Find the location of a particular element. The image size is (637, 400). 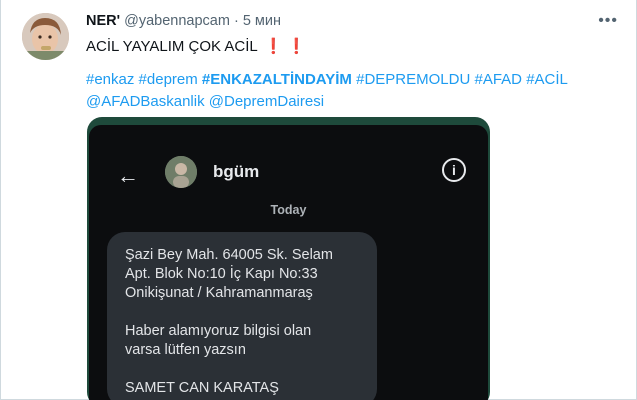

message-line: Şazi Bey Mah. 64005 Sk. Selam is located at coordinates (229, 255).